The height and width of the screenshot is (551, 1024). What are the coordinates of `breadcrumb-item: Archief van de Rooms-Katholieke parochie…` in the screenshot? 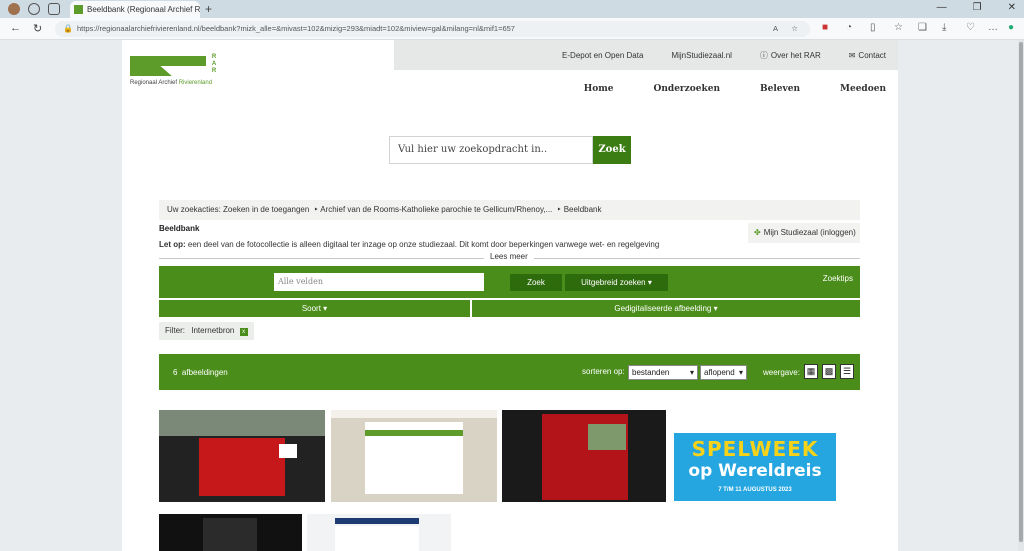 It's located at (436, 209).